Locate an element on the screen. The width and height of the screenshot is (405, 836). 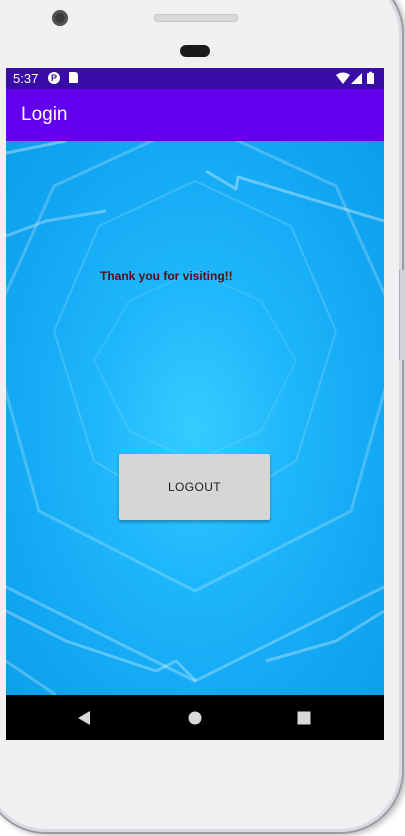
sd-card-icon is located at coordinates (73, 77).